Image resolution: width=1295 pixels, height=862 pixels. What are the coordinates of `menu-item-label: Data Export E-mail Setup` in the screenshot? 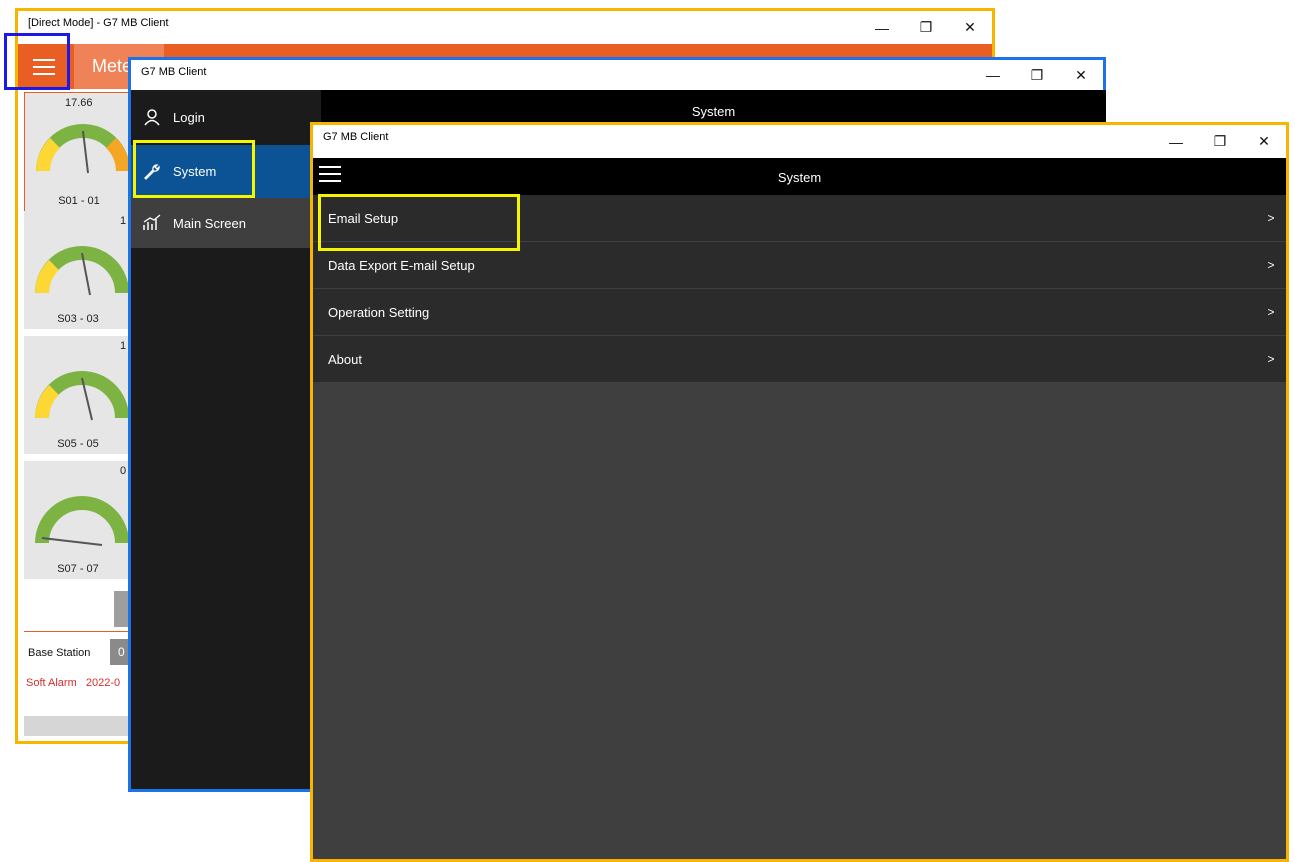 It's located at (401, 265).